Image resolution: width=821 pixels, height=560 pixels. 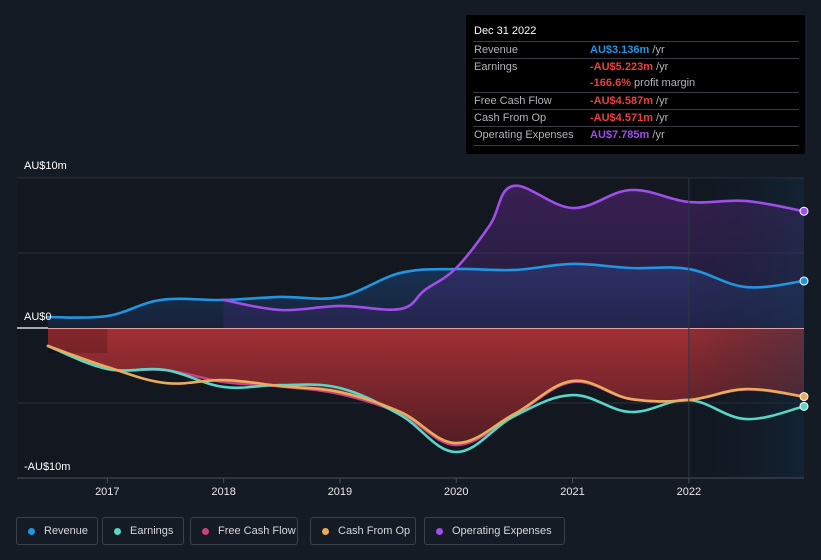 I want to click on legend-item-earnings: Earnings, so click(x=143, y=531).